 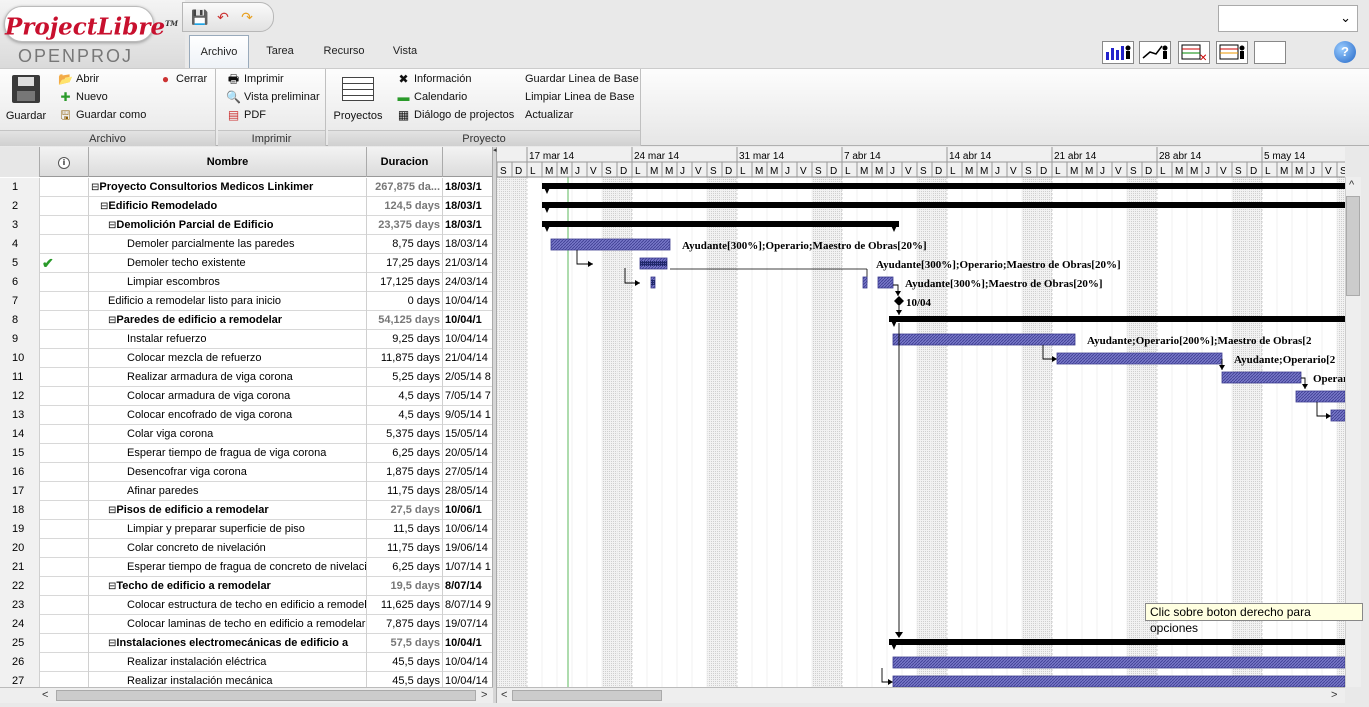 I want to click on duration-header: Duracion, so click(x=405, y=162).